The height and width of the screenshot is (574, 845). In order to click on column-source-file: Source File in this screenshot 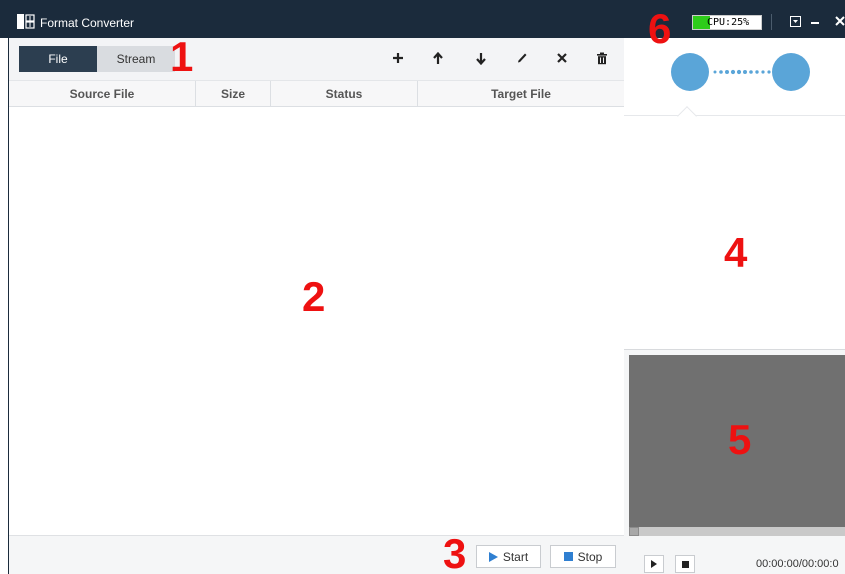, I will do `click(102, 94)`.